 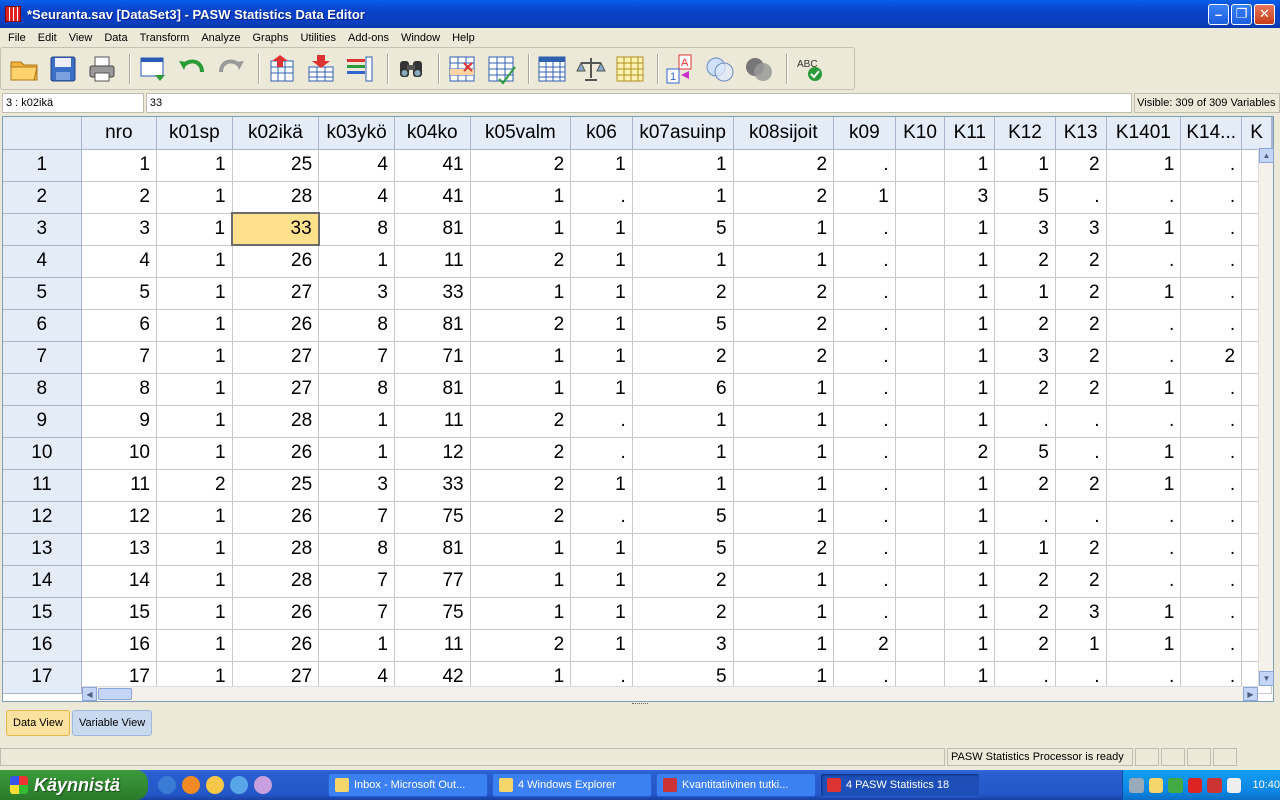 I want to click on menu-analyze: Analyze, so click(x=220, y=38).